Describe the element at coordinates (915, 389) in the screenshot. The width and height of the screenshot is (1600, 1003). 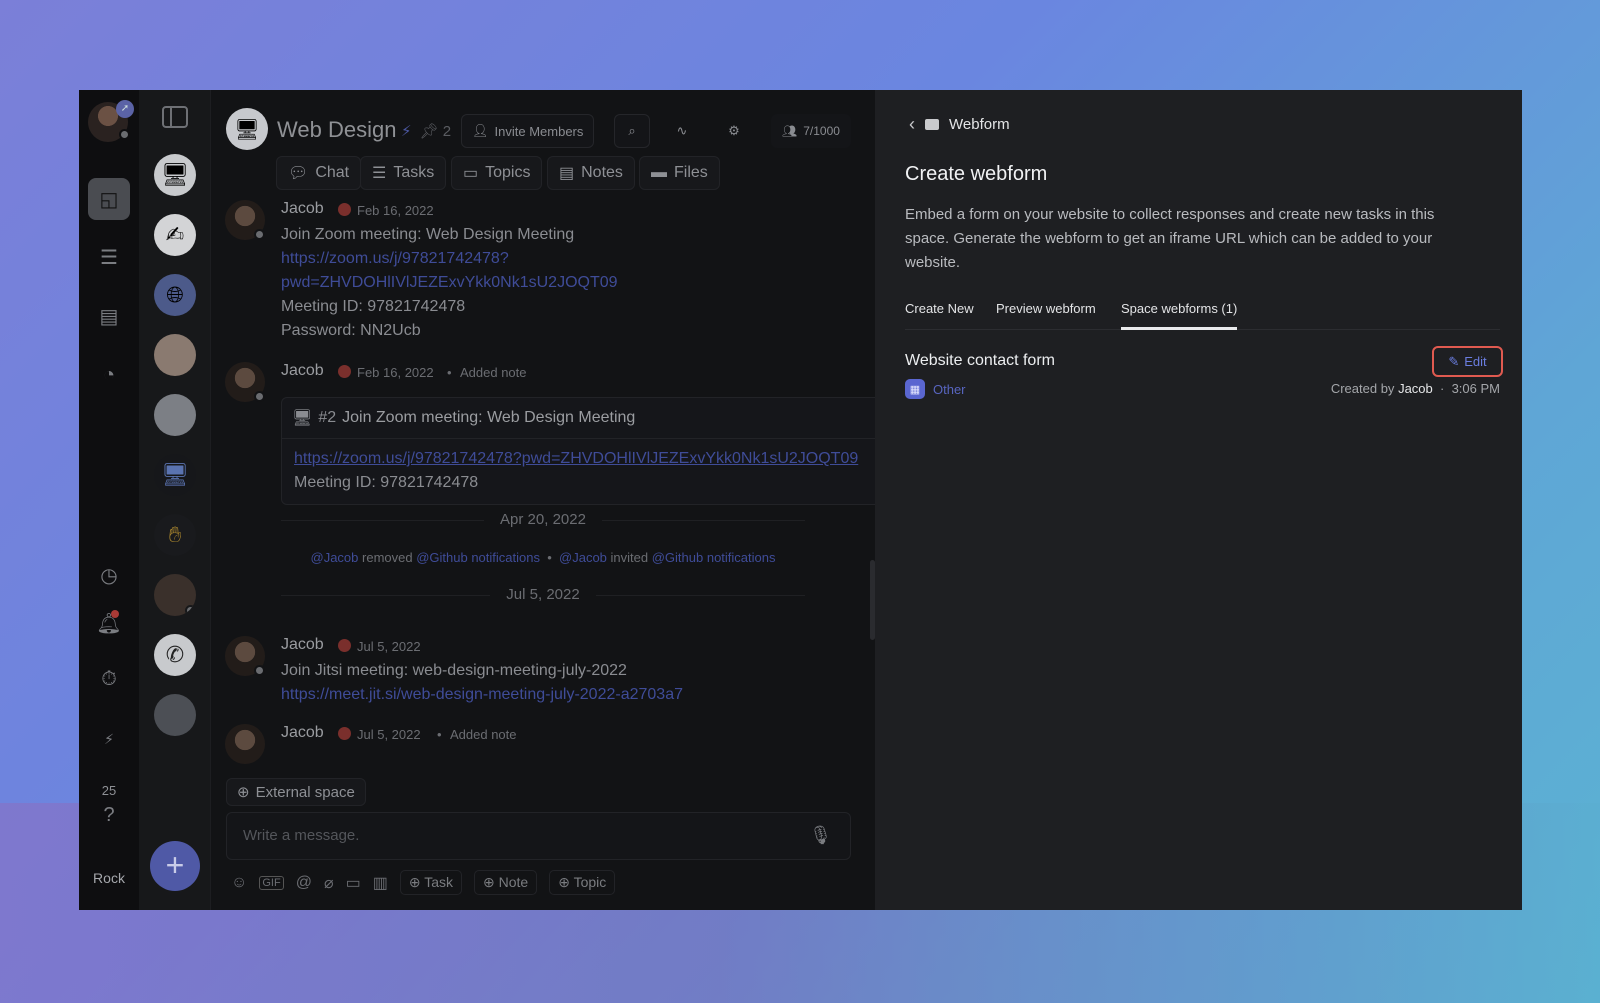
I see `tag-icon: ▦` at that location.